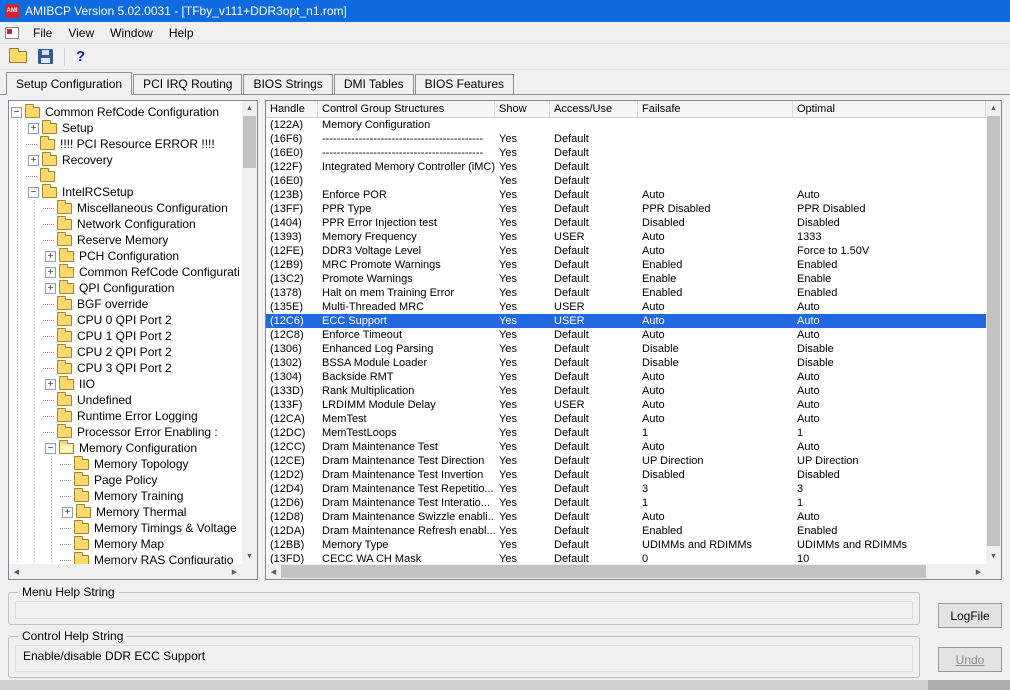 This screenshot has width=1010, height=690. I want to click on tab-setup-configuration: Setup Configuration, so click(69, 83).